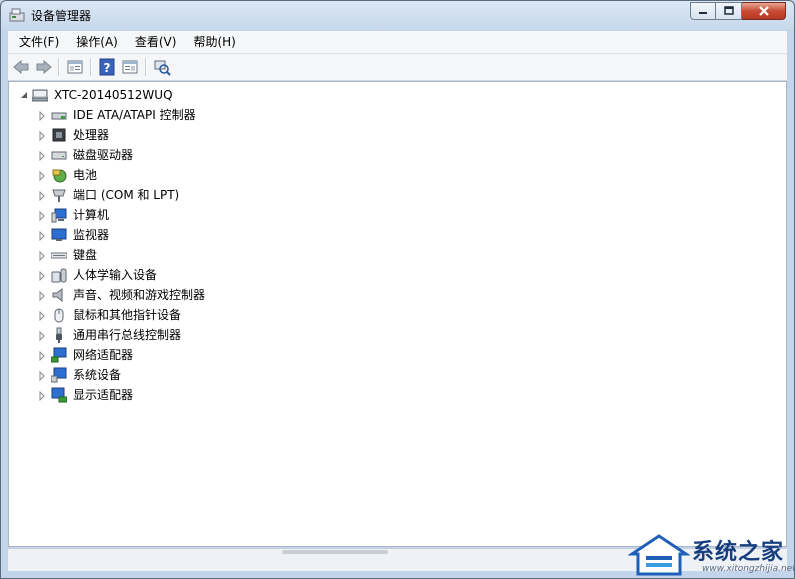 The image size is (795, 579). Describe the element at coordinates (159, 175) in the screenshot. I see `tree-node-battery: 电池` at that location.